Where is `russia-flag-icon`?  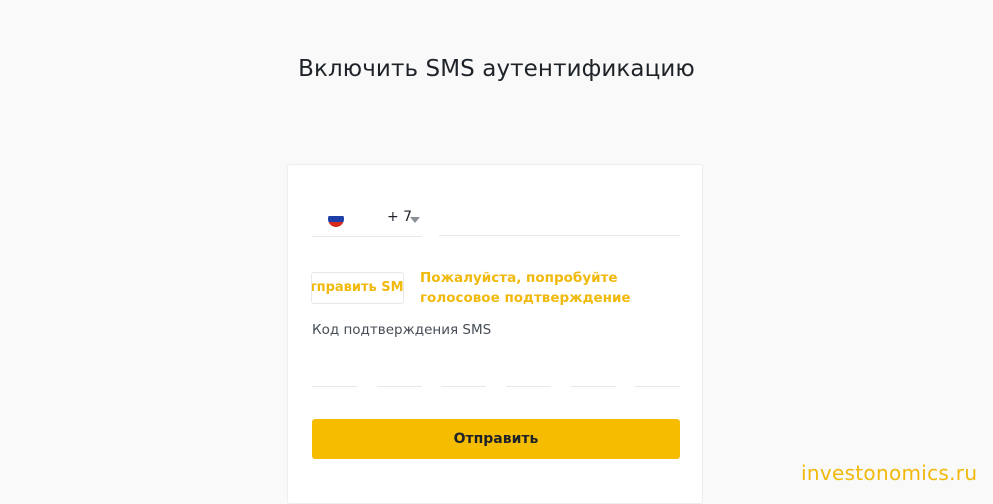 russia-flag-icon is located at coordinates (336, 219).